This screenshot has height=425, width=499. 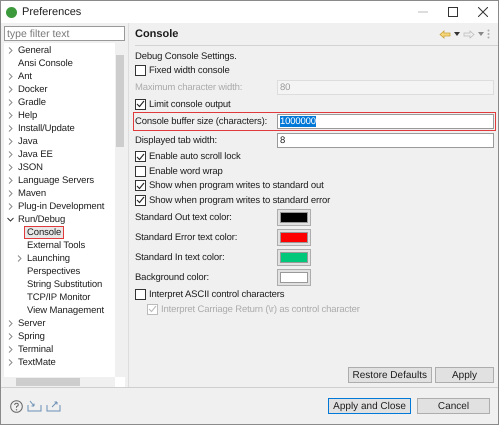 What do you see at coordinates (172, 277) in the screenshot?
I see `field-label: Background color:` at bounding box center [172, 277].